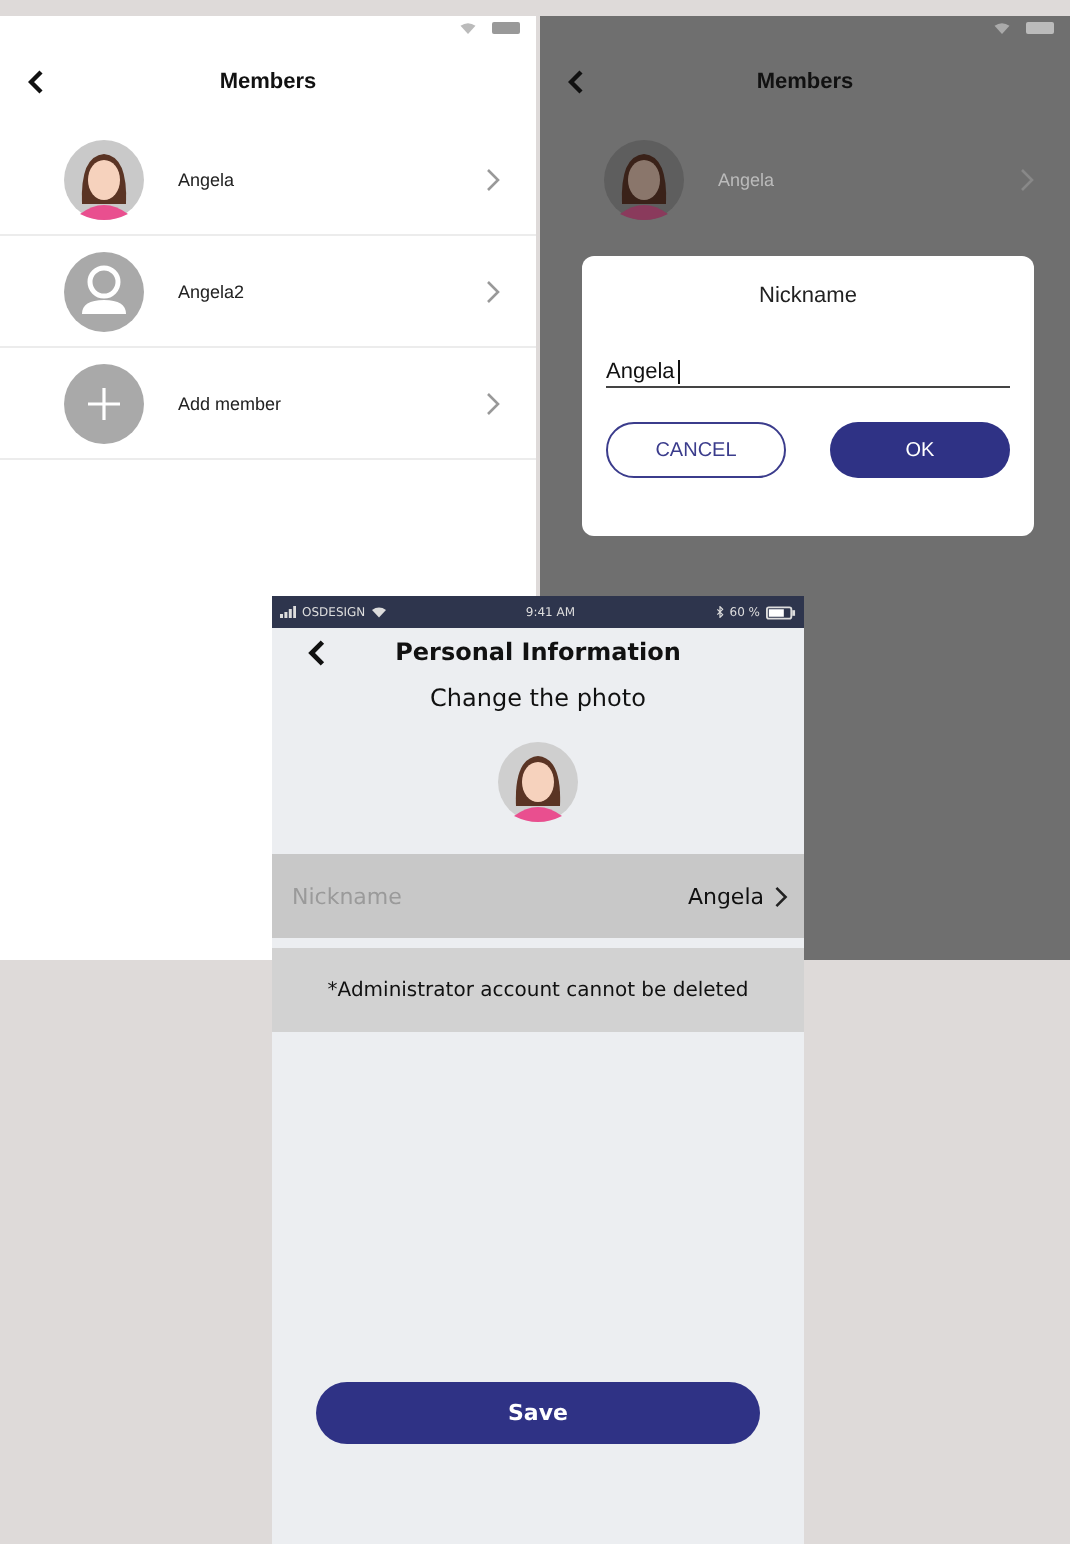 This screenshot has height=1544, width=1070. What do you see at coordinates (920, 450) in the screenshot?
I see `ok-button: OK` at bounding box center [920, 450].